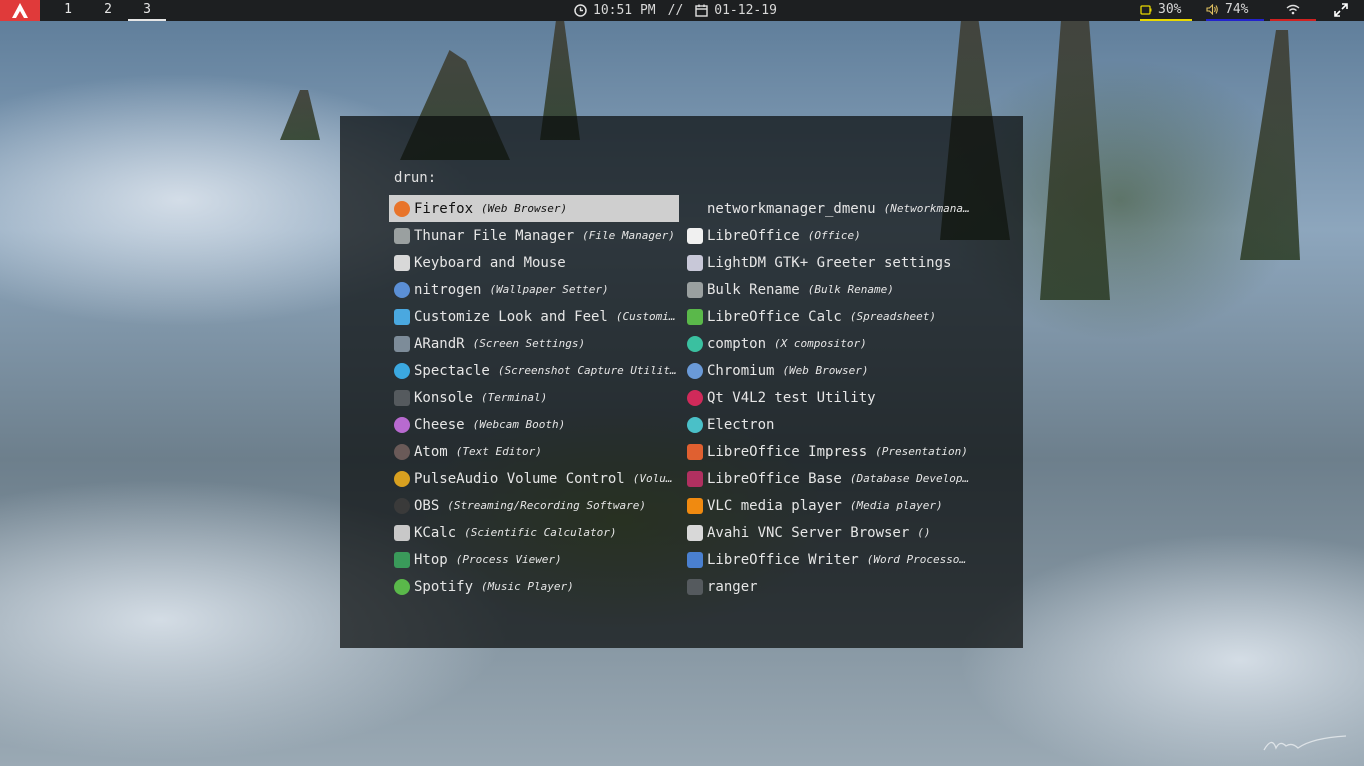  Describe the element at coordinates (498, 451) in the screenshot. I see `launcher-item-description: (Text Editor)` at that location.